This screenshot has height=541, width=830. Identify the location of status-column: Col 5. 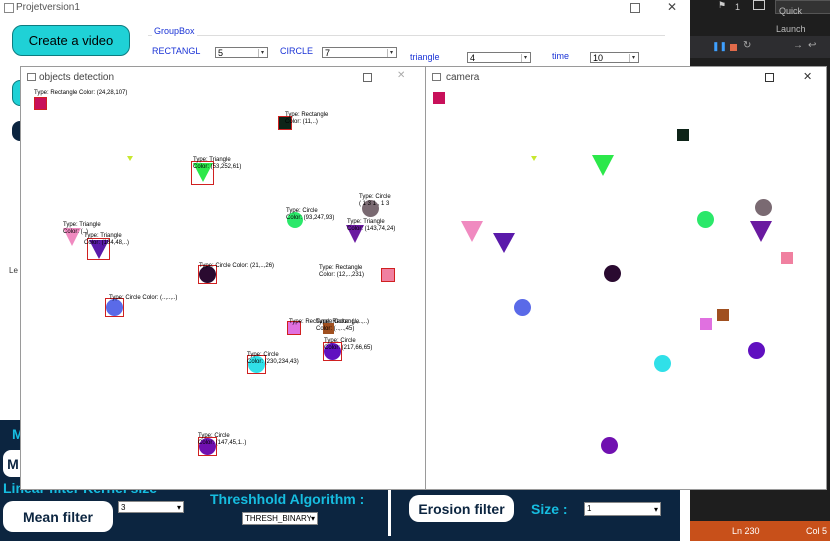
(817, 531).